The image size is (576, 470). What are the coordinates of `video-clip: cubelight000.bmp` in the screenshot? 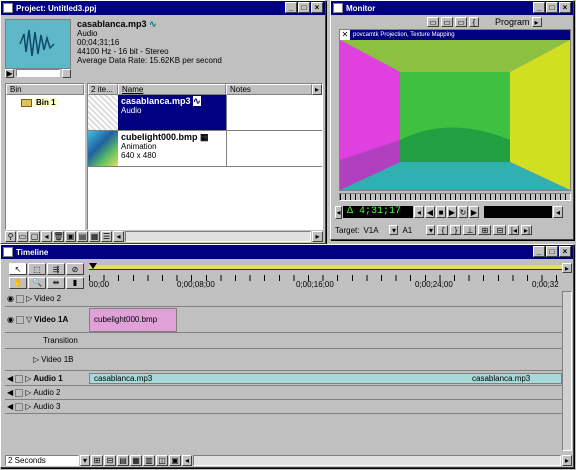 It's located at (133, 320).